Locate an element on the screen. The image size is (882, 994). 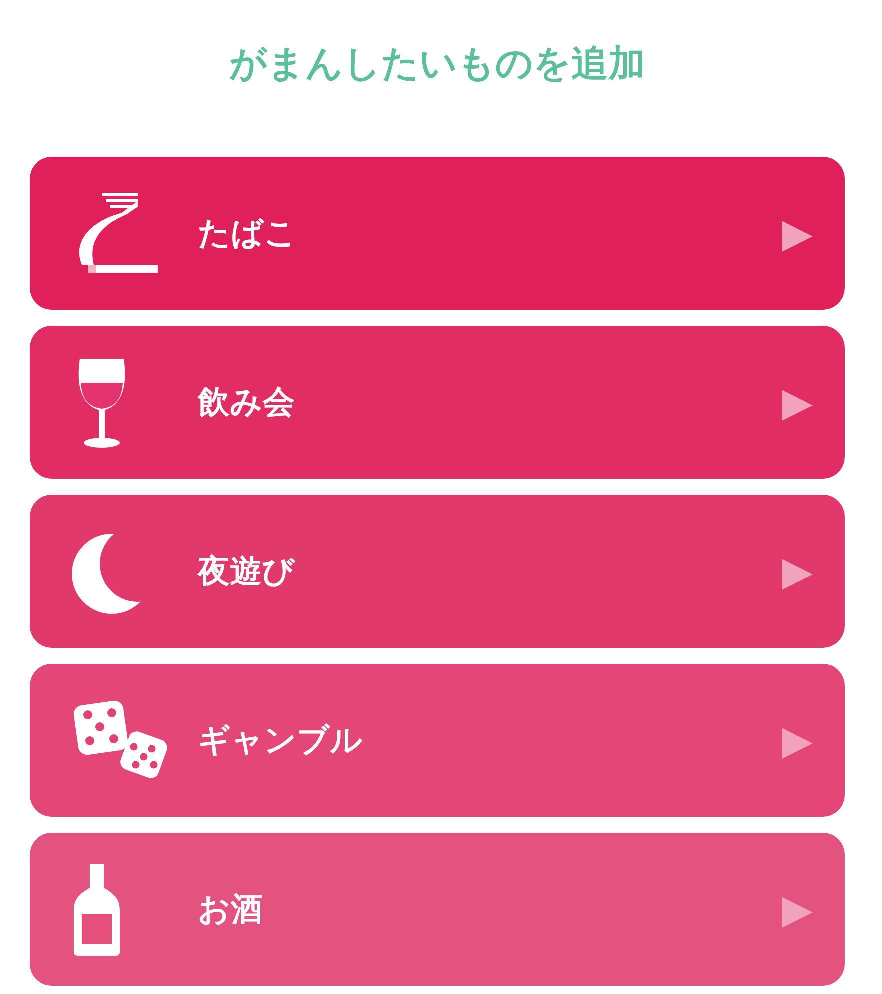
bottle-icon is located at coordinates (97, 910).